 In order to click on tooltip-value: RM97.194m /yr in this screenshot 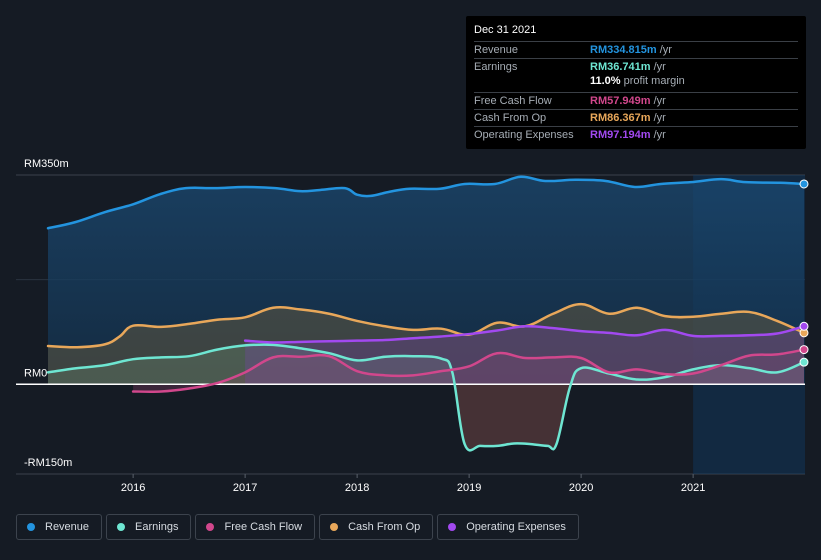, I will do `click(628, 135)`.